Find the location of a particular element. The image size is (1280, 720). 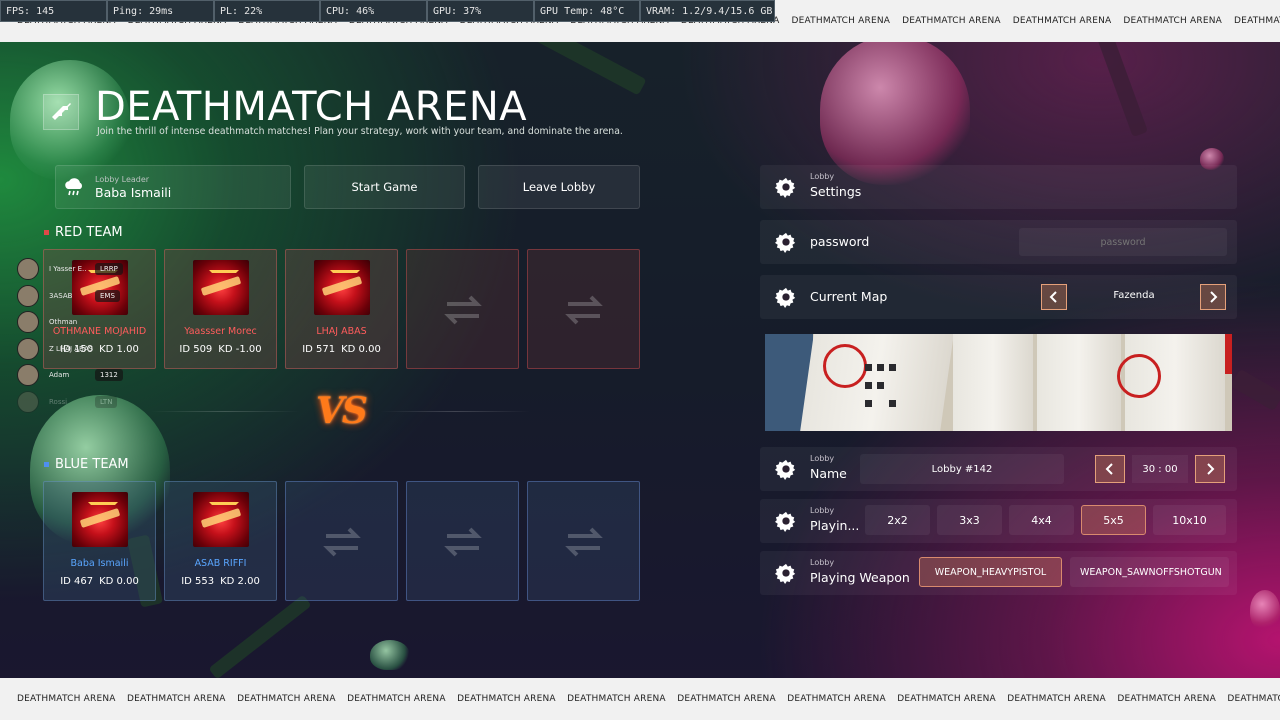

blue-team-title: BLUE TEAM is located at coordinates (92, 464).